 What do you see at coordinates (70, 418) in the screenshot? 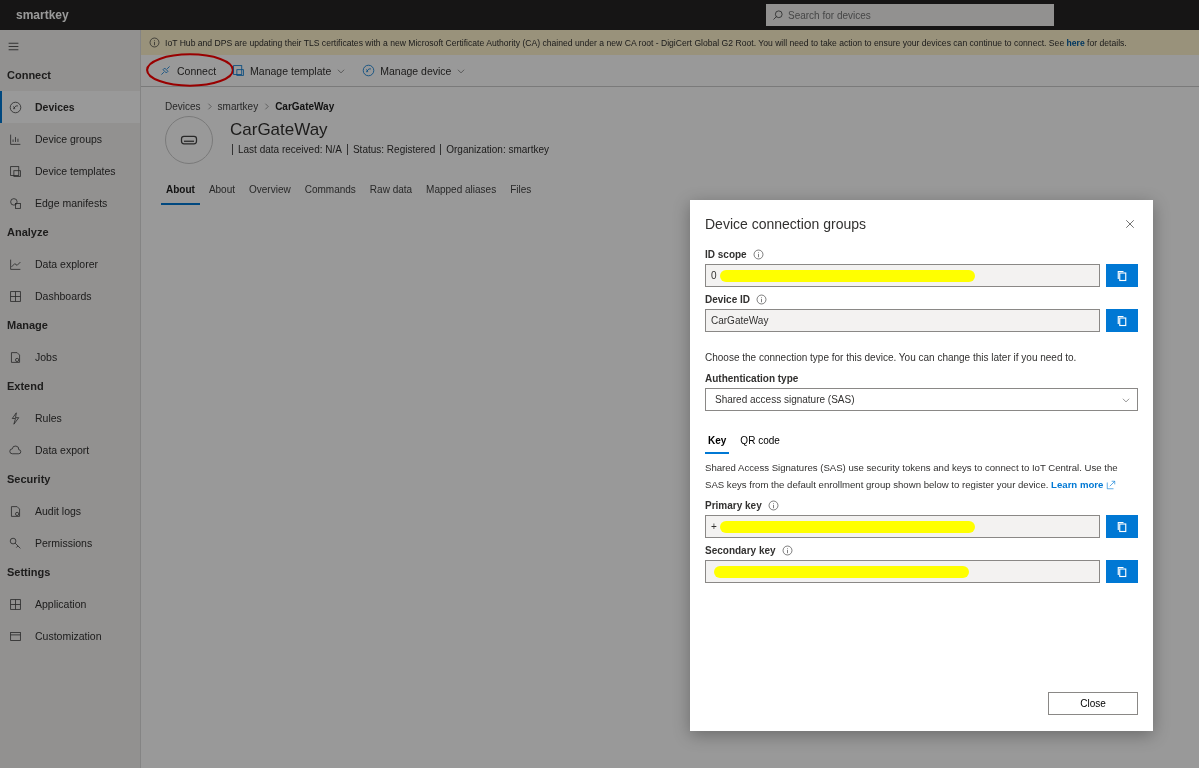
I see `nav-item: Rules` at bounding box center [70, 418].